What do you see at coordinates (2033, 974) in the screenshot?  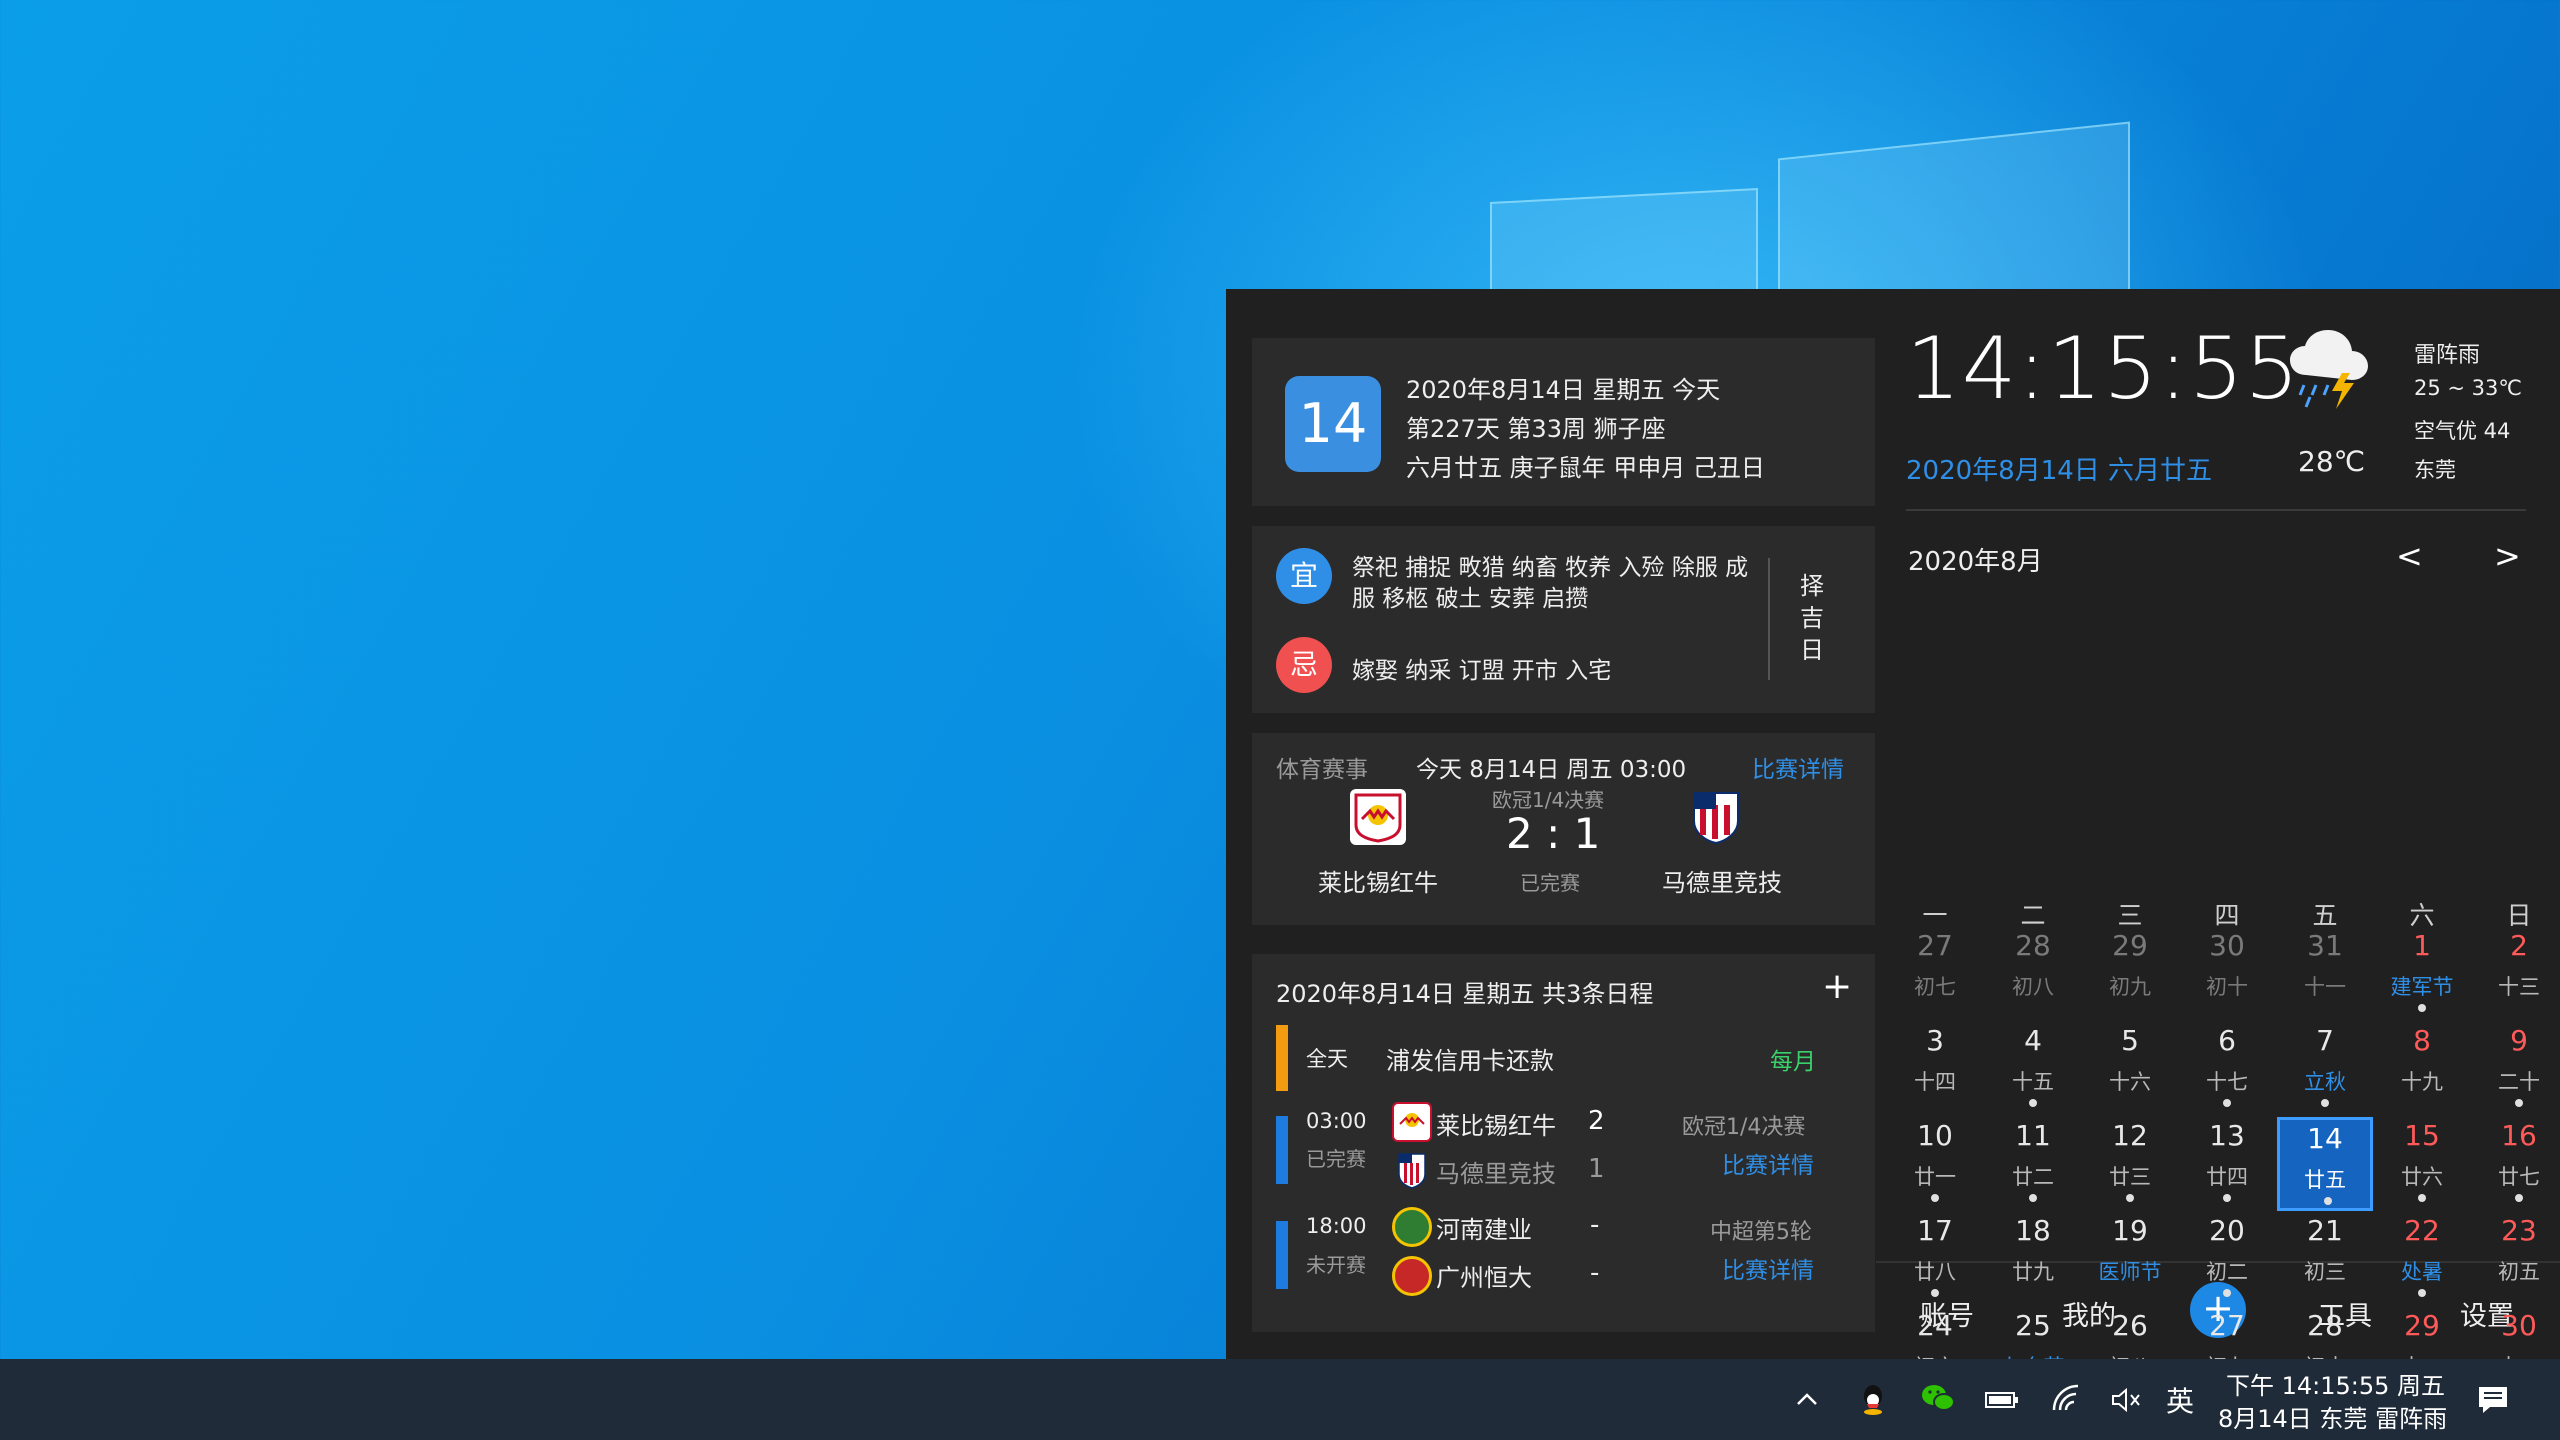 I see `calendar-day: 28 初八` at bounding box center [2033, 974].